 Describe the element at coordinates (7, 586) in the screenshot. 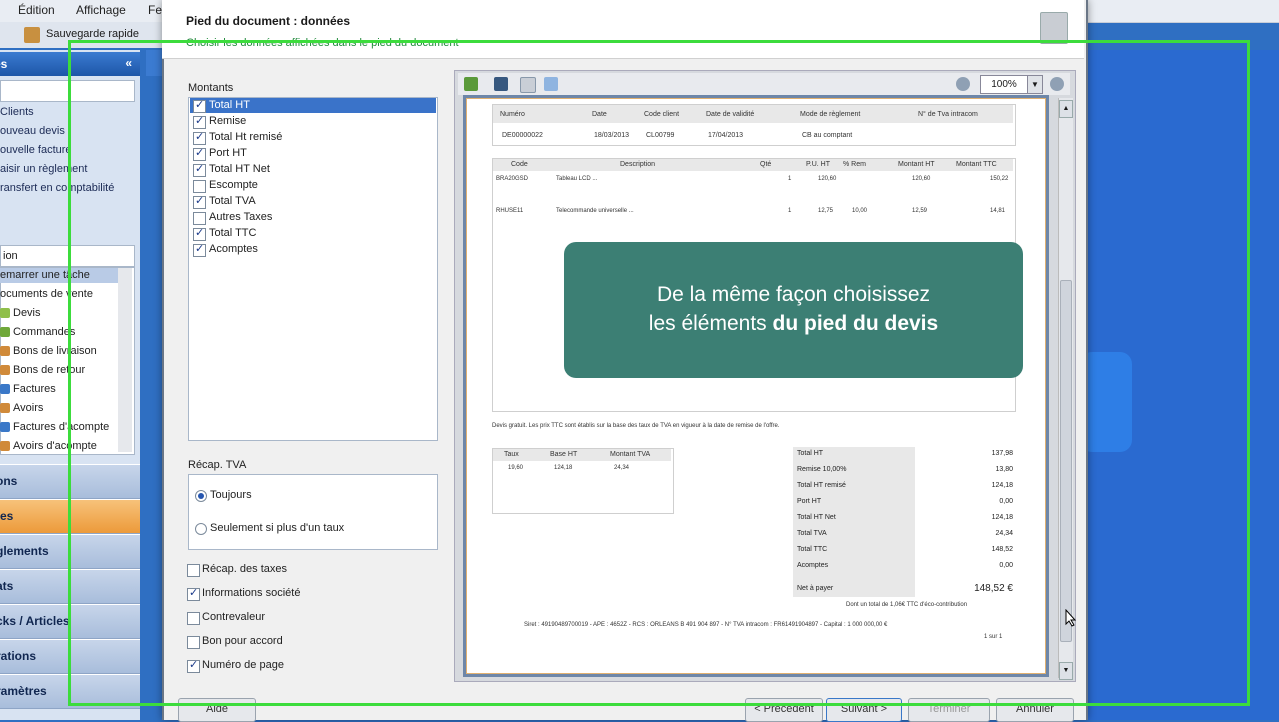

I see `nav-label: ats` at that location.